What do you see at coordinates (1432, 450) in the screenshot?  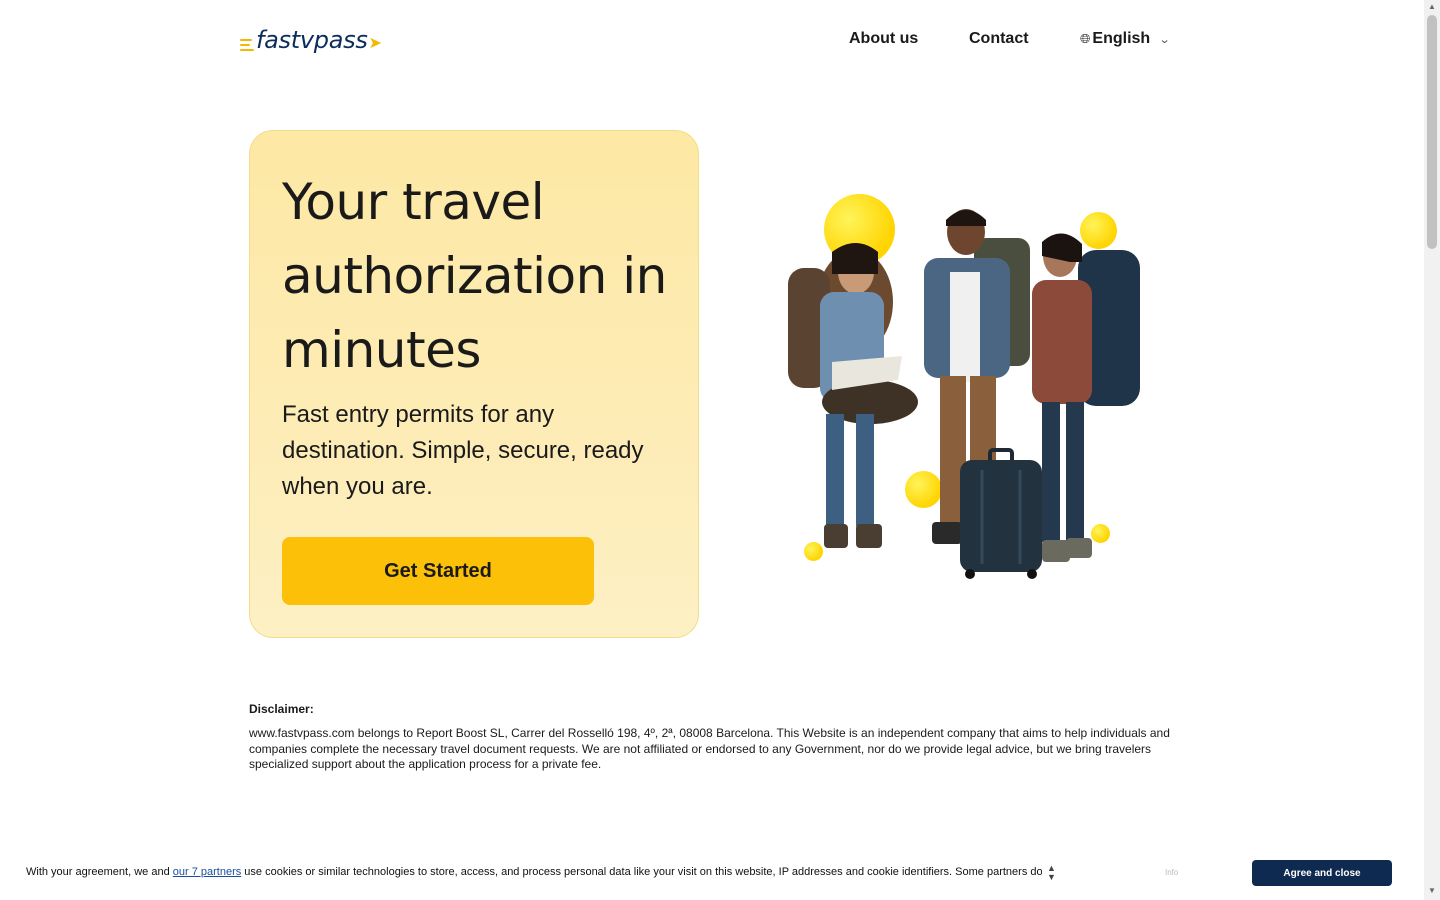 I see `page-scrollbar: ▲ ▼` at bounding box center [1432, 450].